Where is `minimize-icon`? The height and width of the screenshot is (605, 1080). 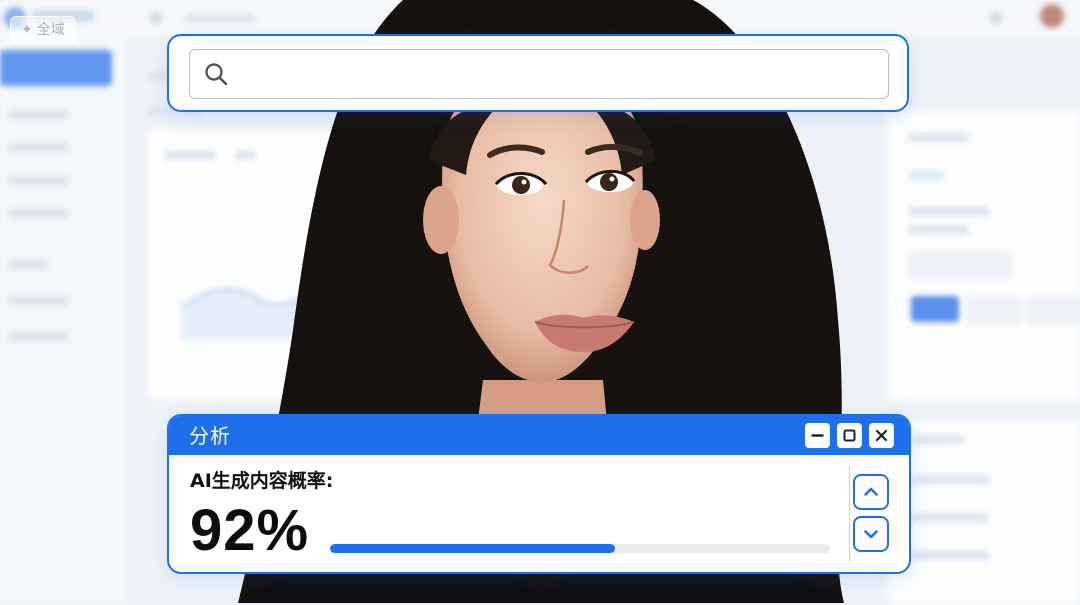 minimize-icon is located at coordinates (817, 435).